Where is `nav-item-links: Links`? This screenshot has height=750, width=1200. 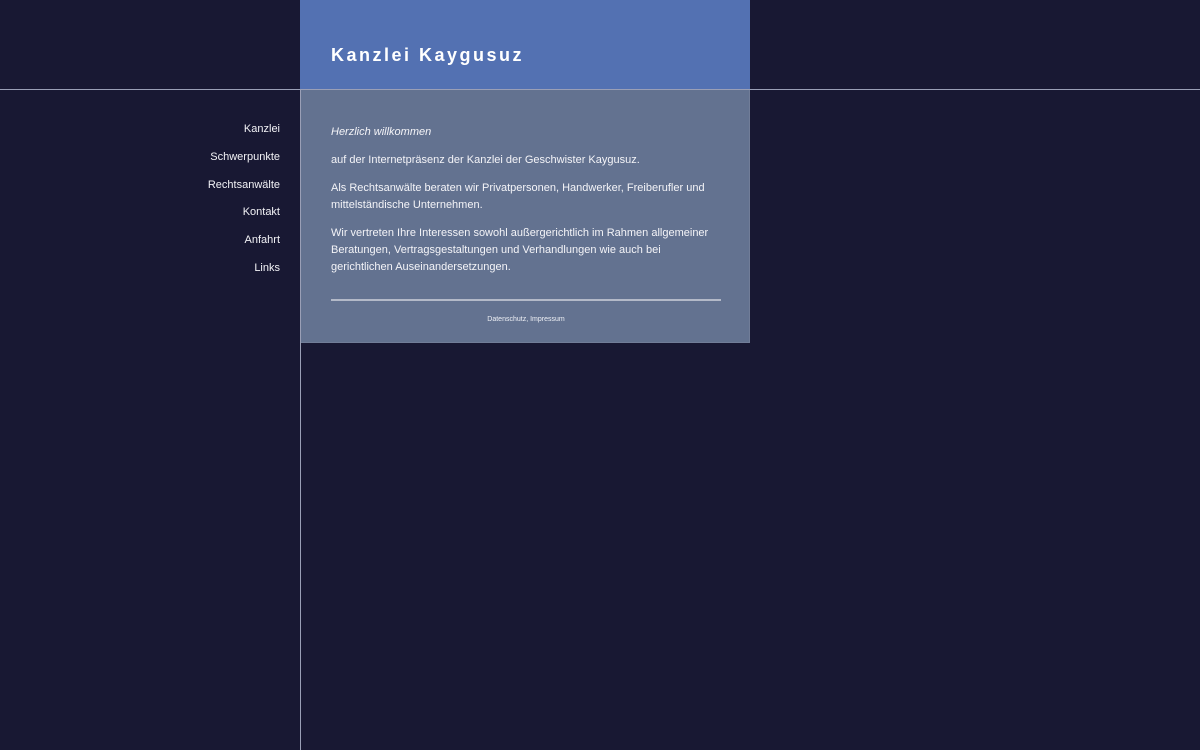 nav-item-links: Links is located at coordinates (215, 268).